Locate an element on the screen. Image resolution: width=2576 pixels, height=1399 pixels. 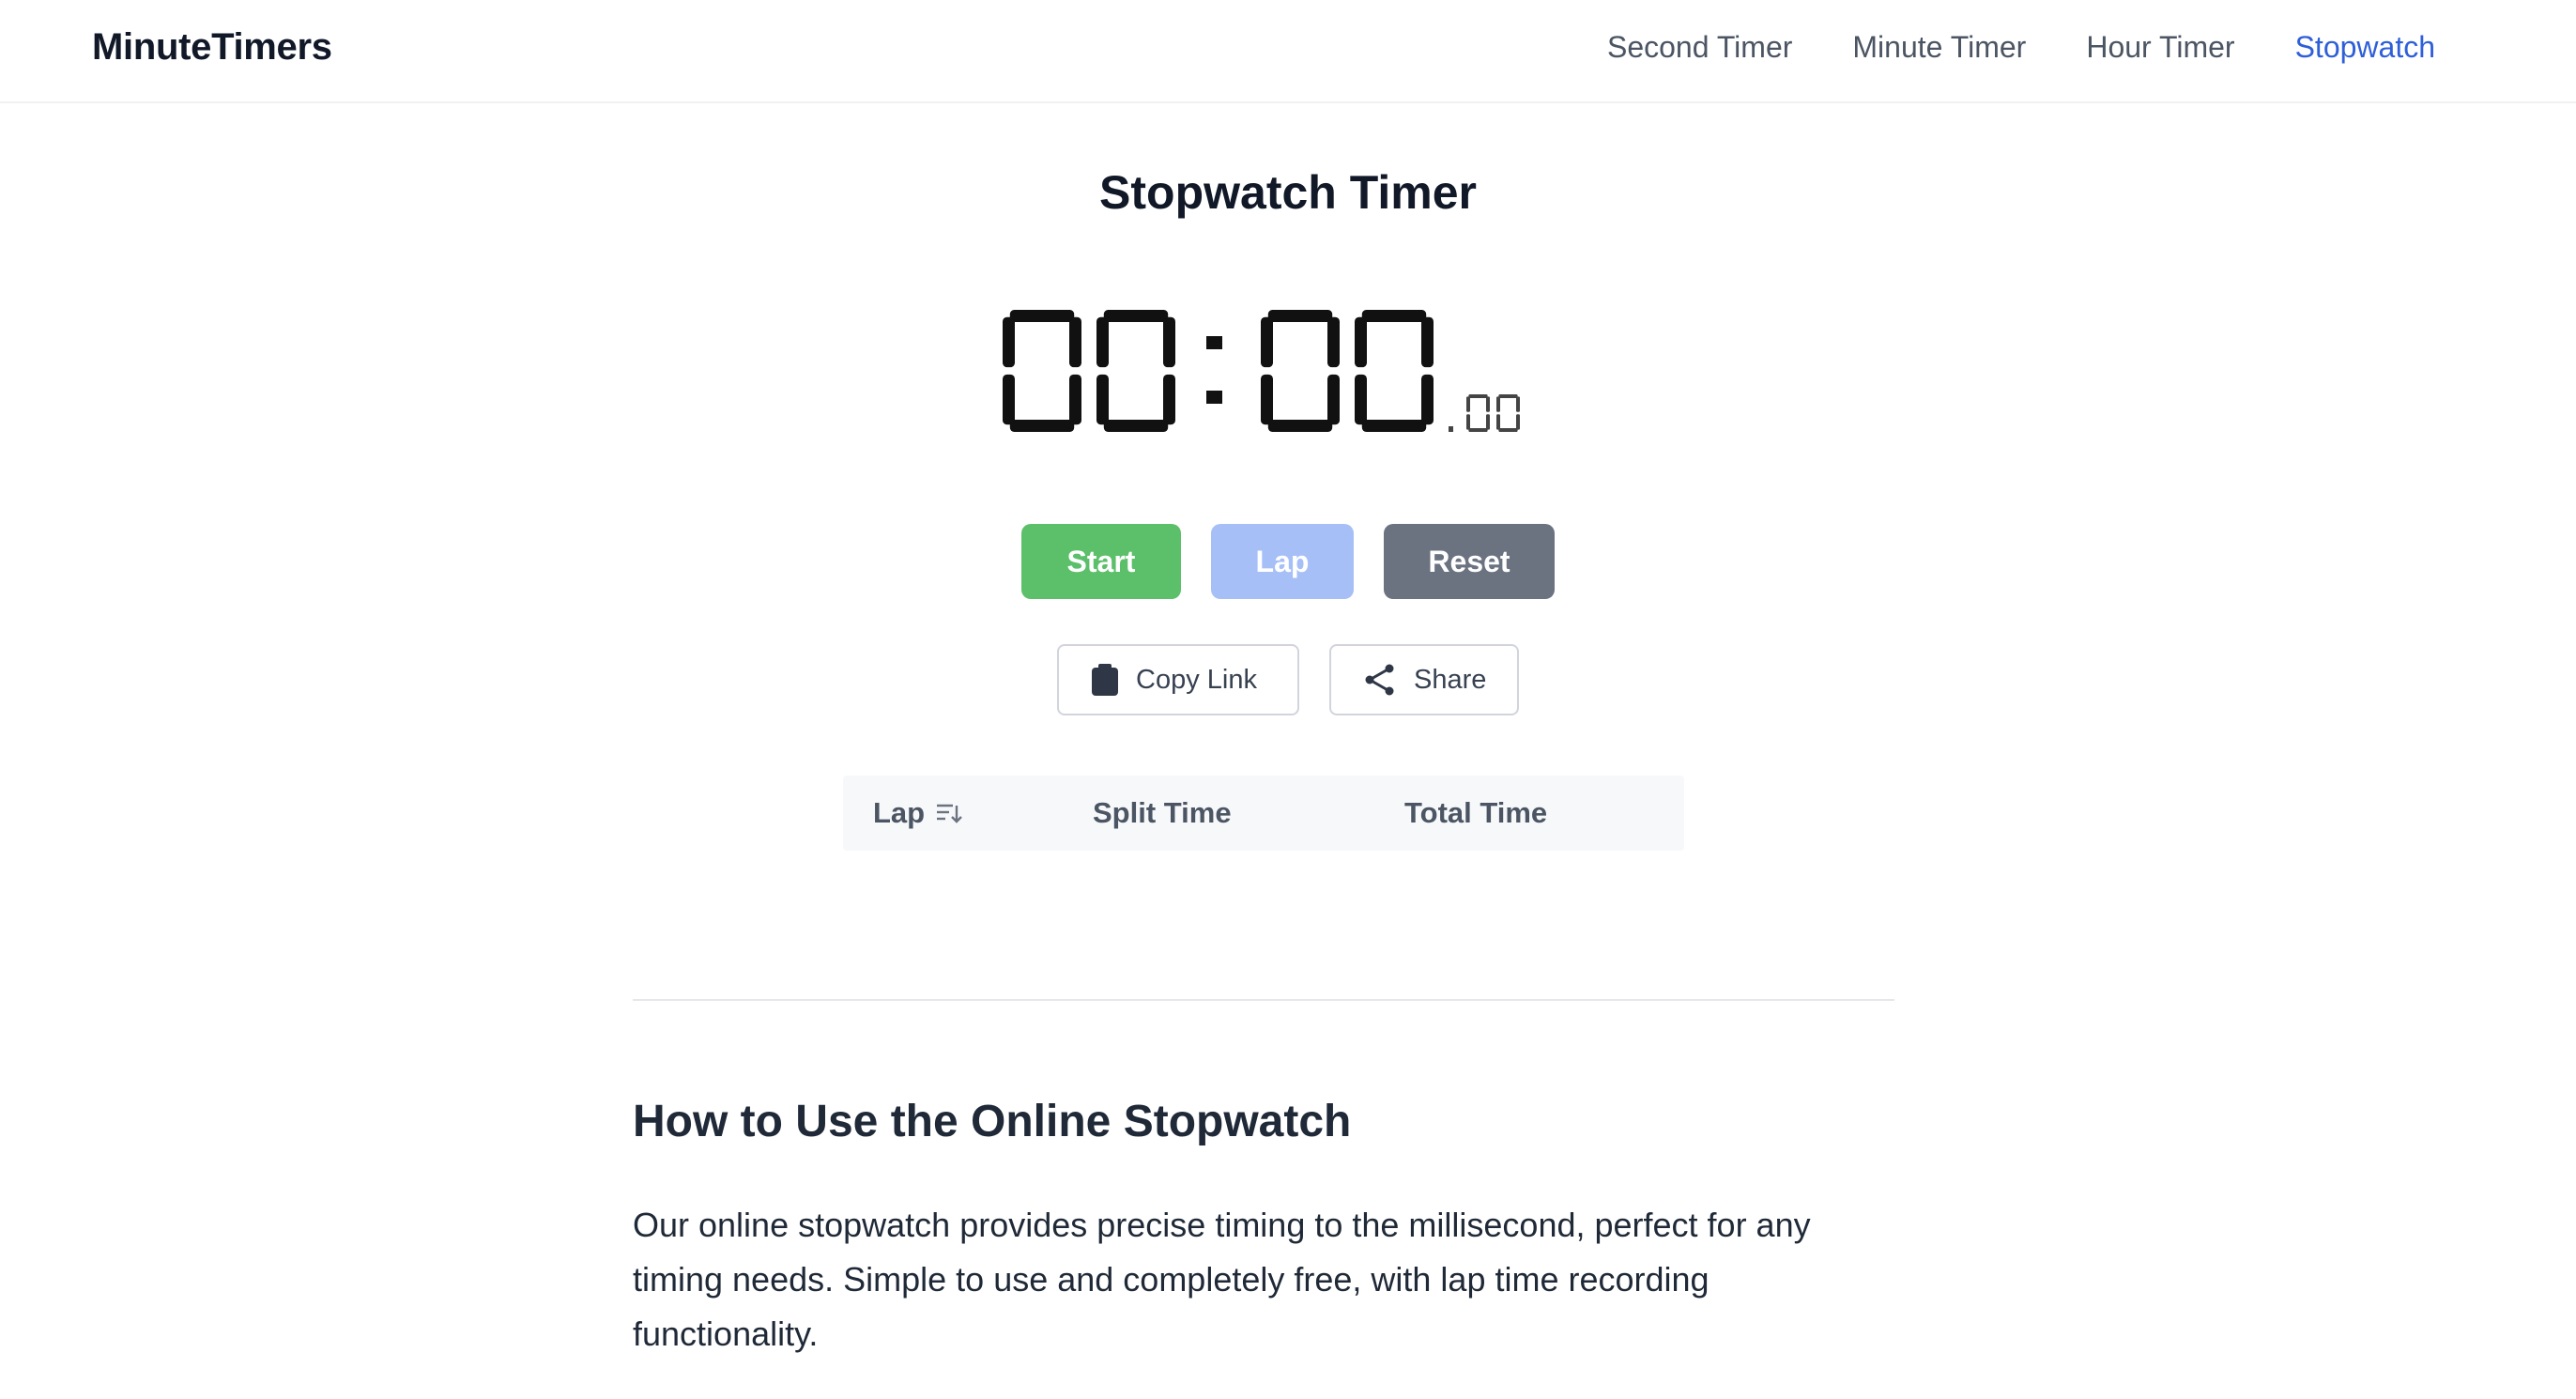
colon-separator is located at coordinates (1214, 370).